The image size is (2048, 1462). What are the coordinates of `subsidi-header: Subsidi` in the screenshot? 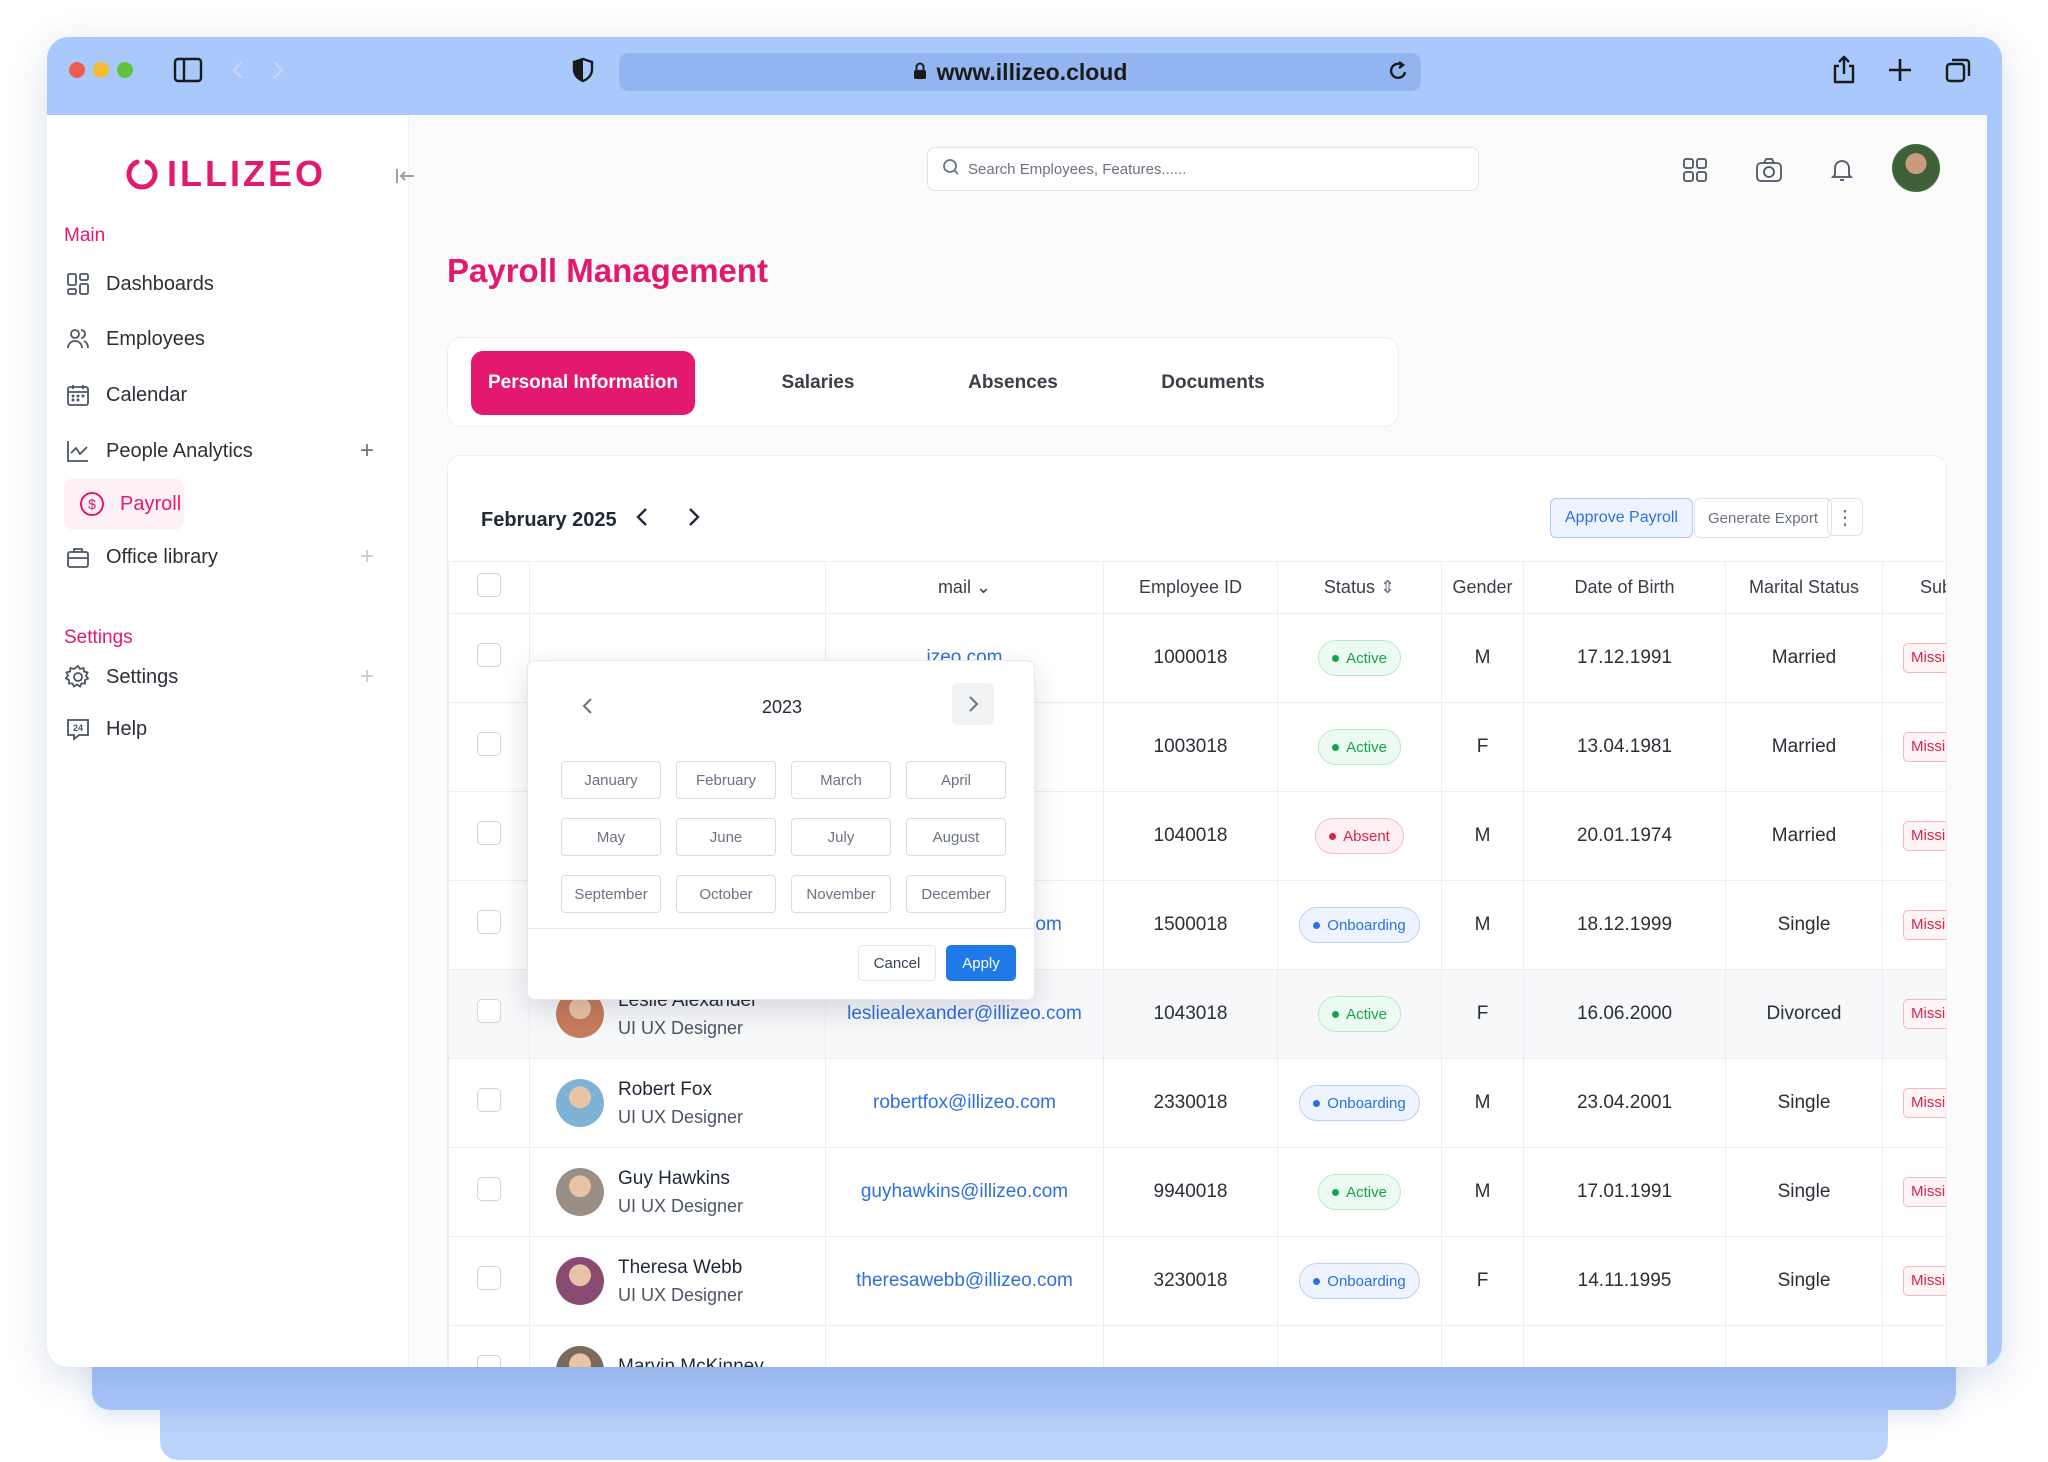 It's located at (1914, 587).